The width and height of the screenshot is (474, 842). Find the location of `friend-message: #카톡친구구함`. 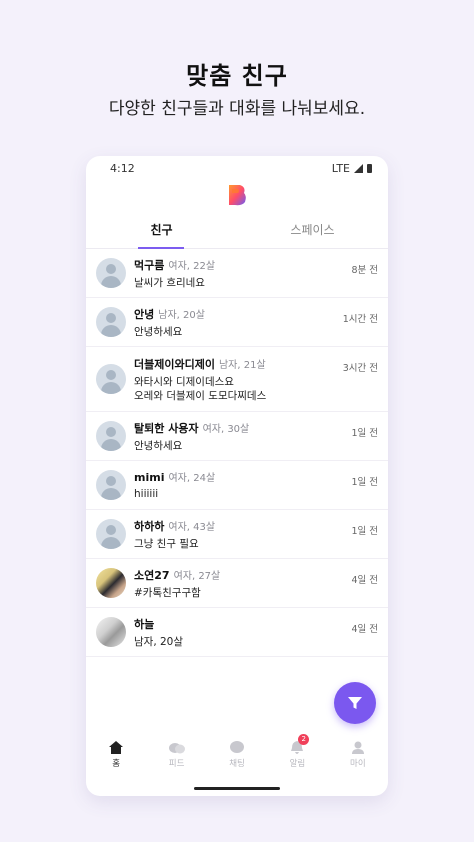

friend-message: #카톡친구구함 is located at coordinates (167, 592).